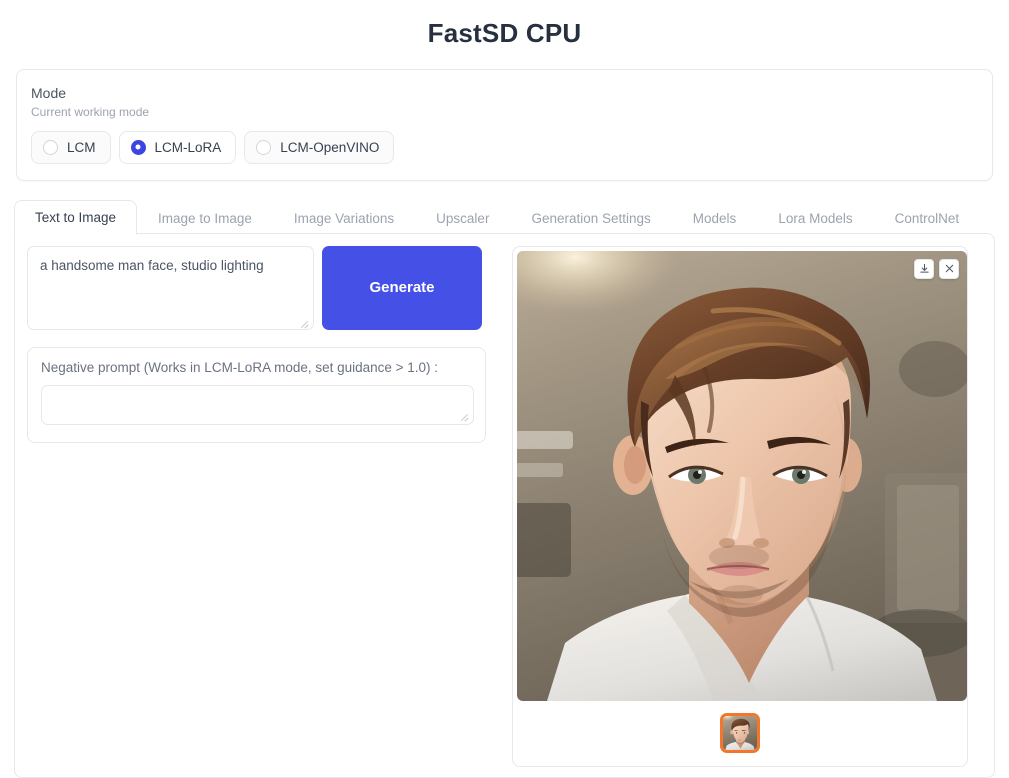 Image resolution: width=1009 pixels, height=778 pixels. I want to click on tab-controlnet: ControlNet, so click(927, 218).